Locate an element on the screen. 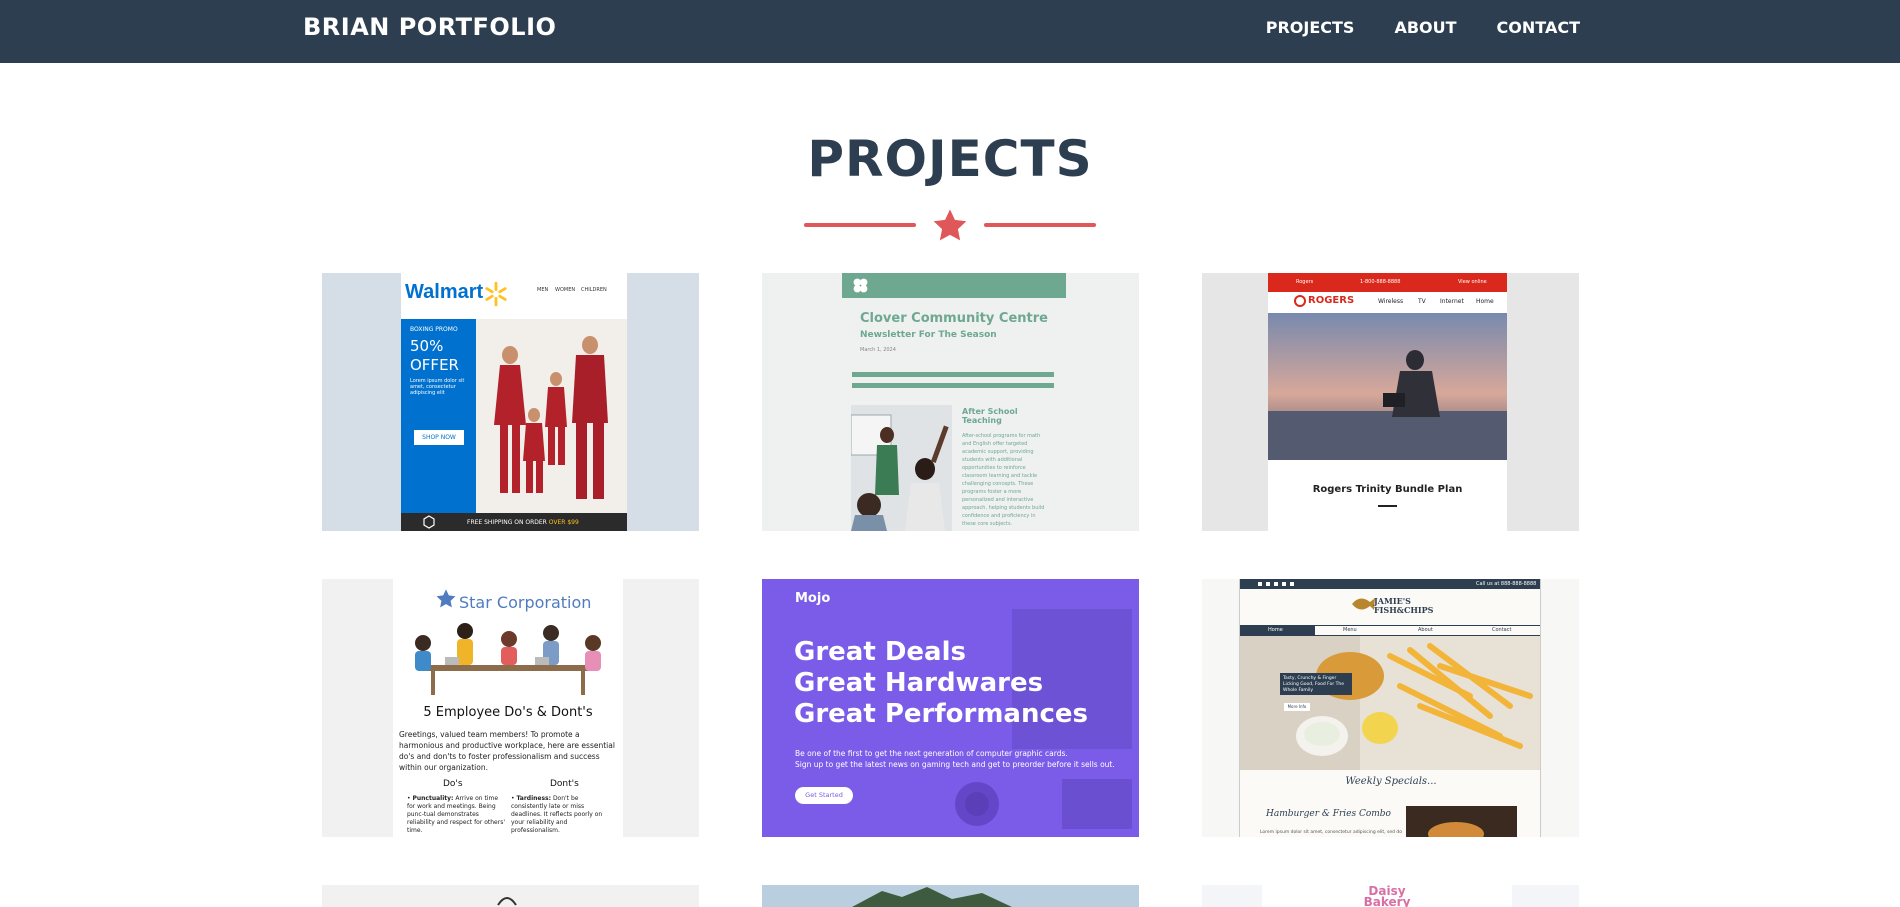  fish-logo-icon is located at coordinates (1363, 604).